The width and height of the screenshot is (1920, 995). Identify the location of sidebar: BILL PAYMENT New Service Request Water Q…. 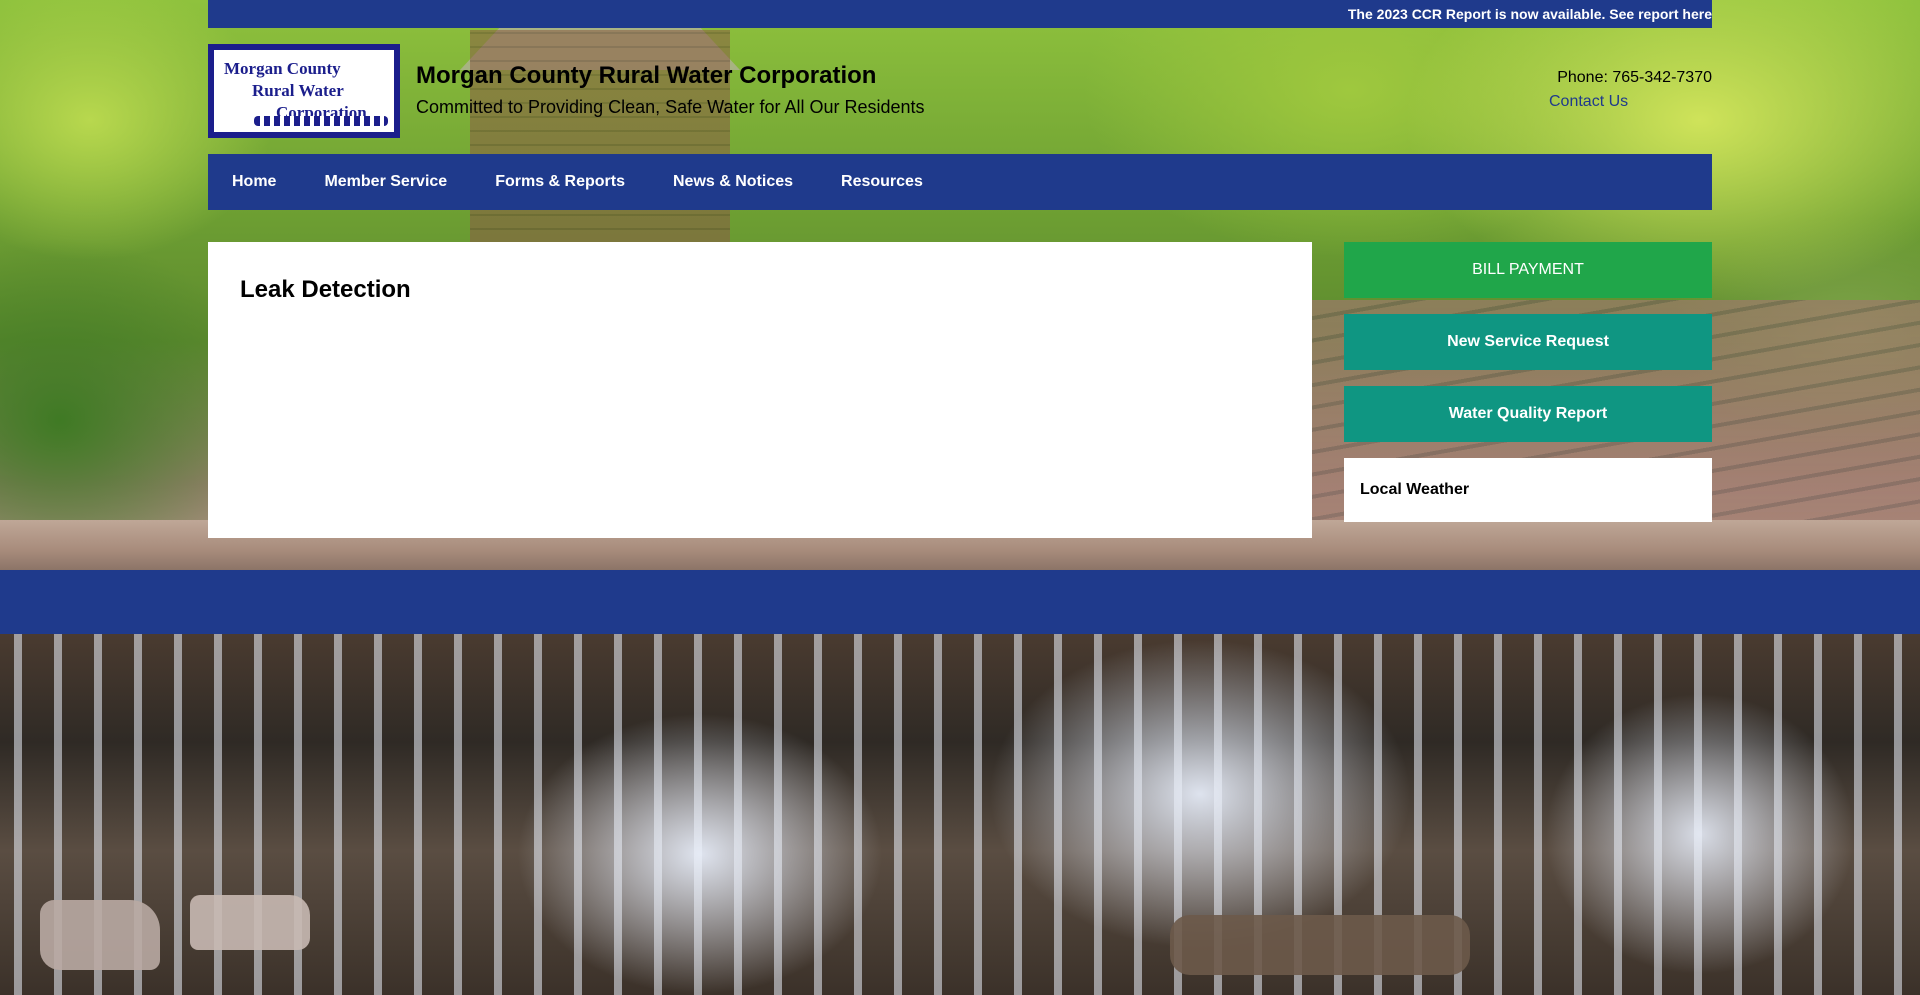
(1528, 382).